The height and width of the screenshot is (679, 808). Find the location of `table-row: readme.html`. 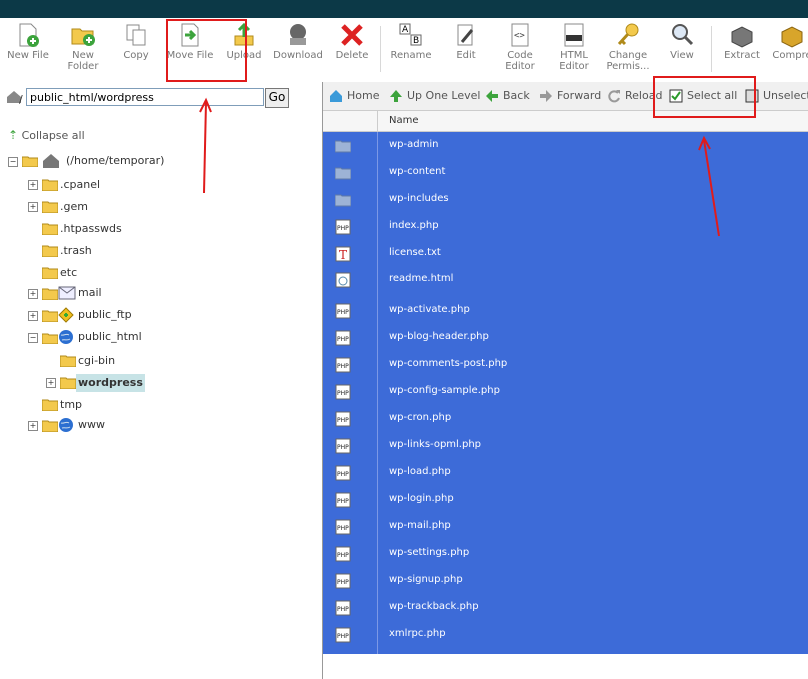

table-row: readme.html is located at coordinates (565, 279).